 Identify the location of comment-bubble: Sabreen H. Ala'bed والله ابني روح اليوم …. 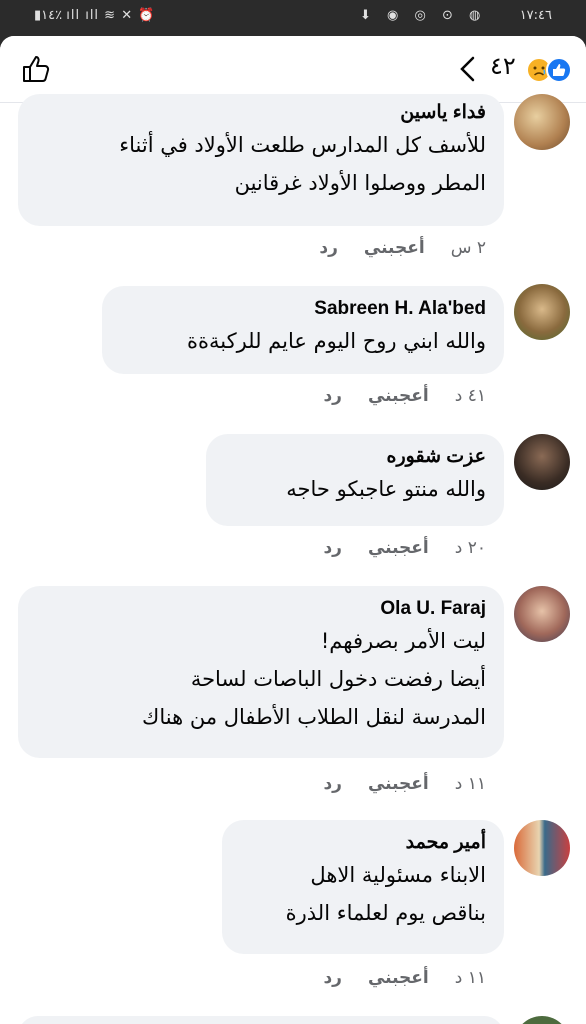
(303, 330).